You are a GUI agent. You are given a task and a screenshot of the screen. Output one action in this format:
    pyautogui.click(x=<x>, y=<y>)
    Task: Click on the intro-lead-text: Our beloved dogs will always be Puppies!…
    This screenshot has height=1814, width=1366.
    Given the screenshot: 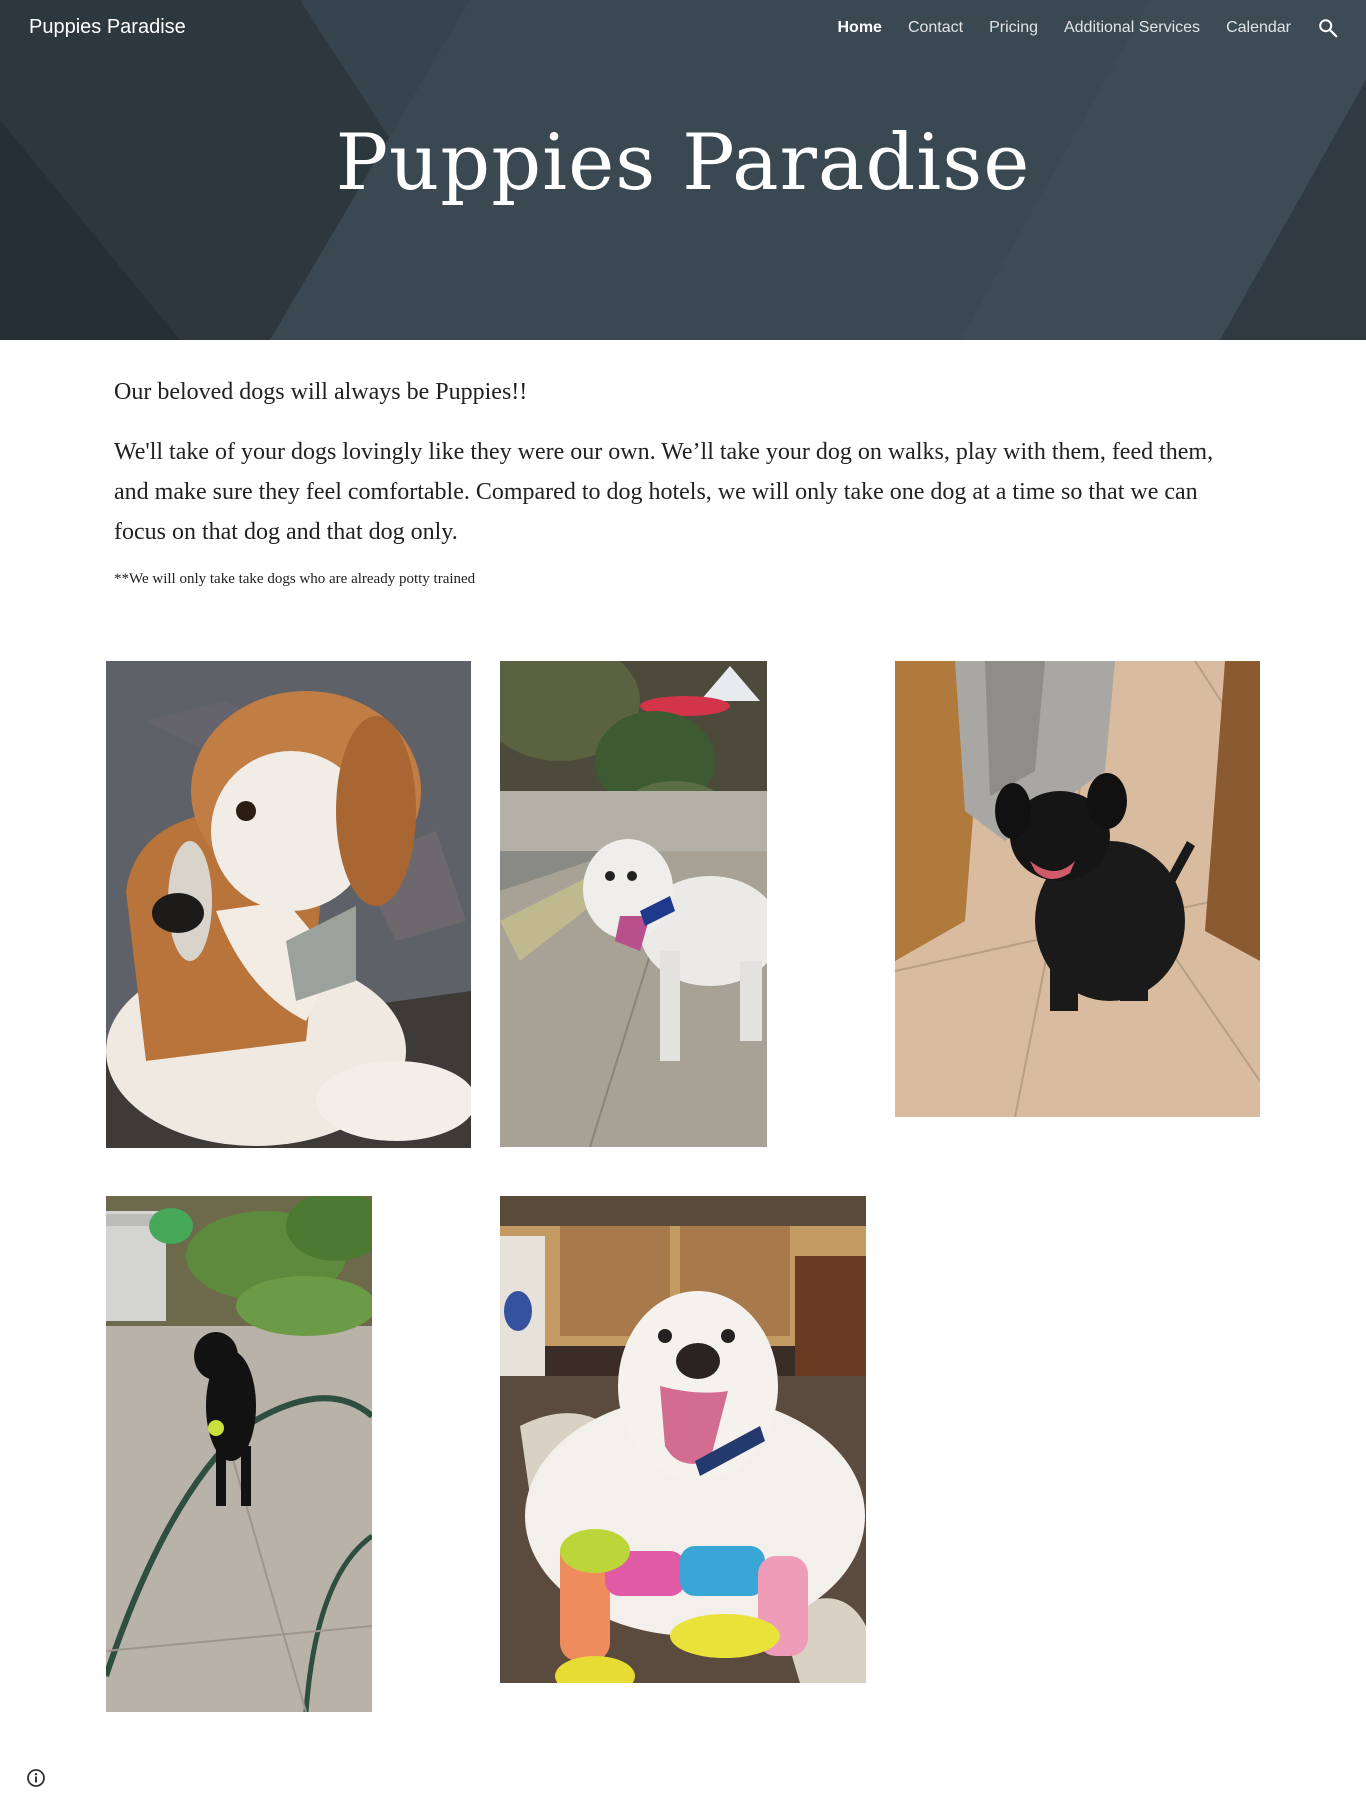 What is the action you would take?
    pyautogui.click(x=321, y=392)
    